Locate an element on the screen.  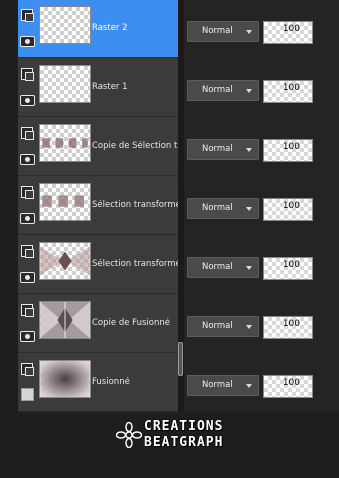
layer-row-copie-selection: Copie de Sélection tra is located at coordinates (98, 147).